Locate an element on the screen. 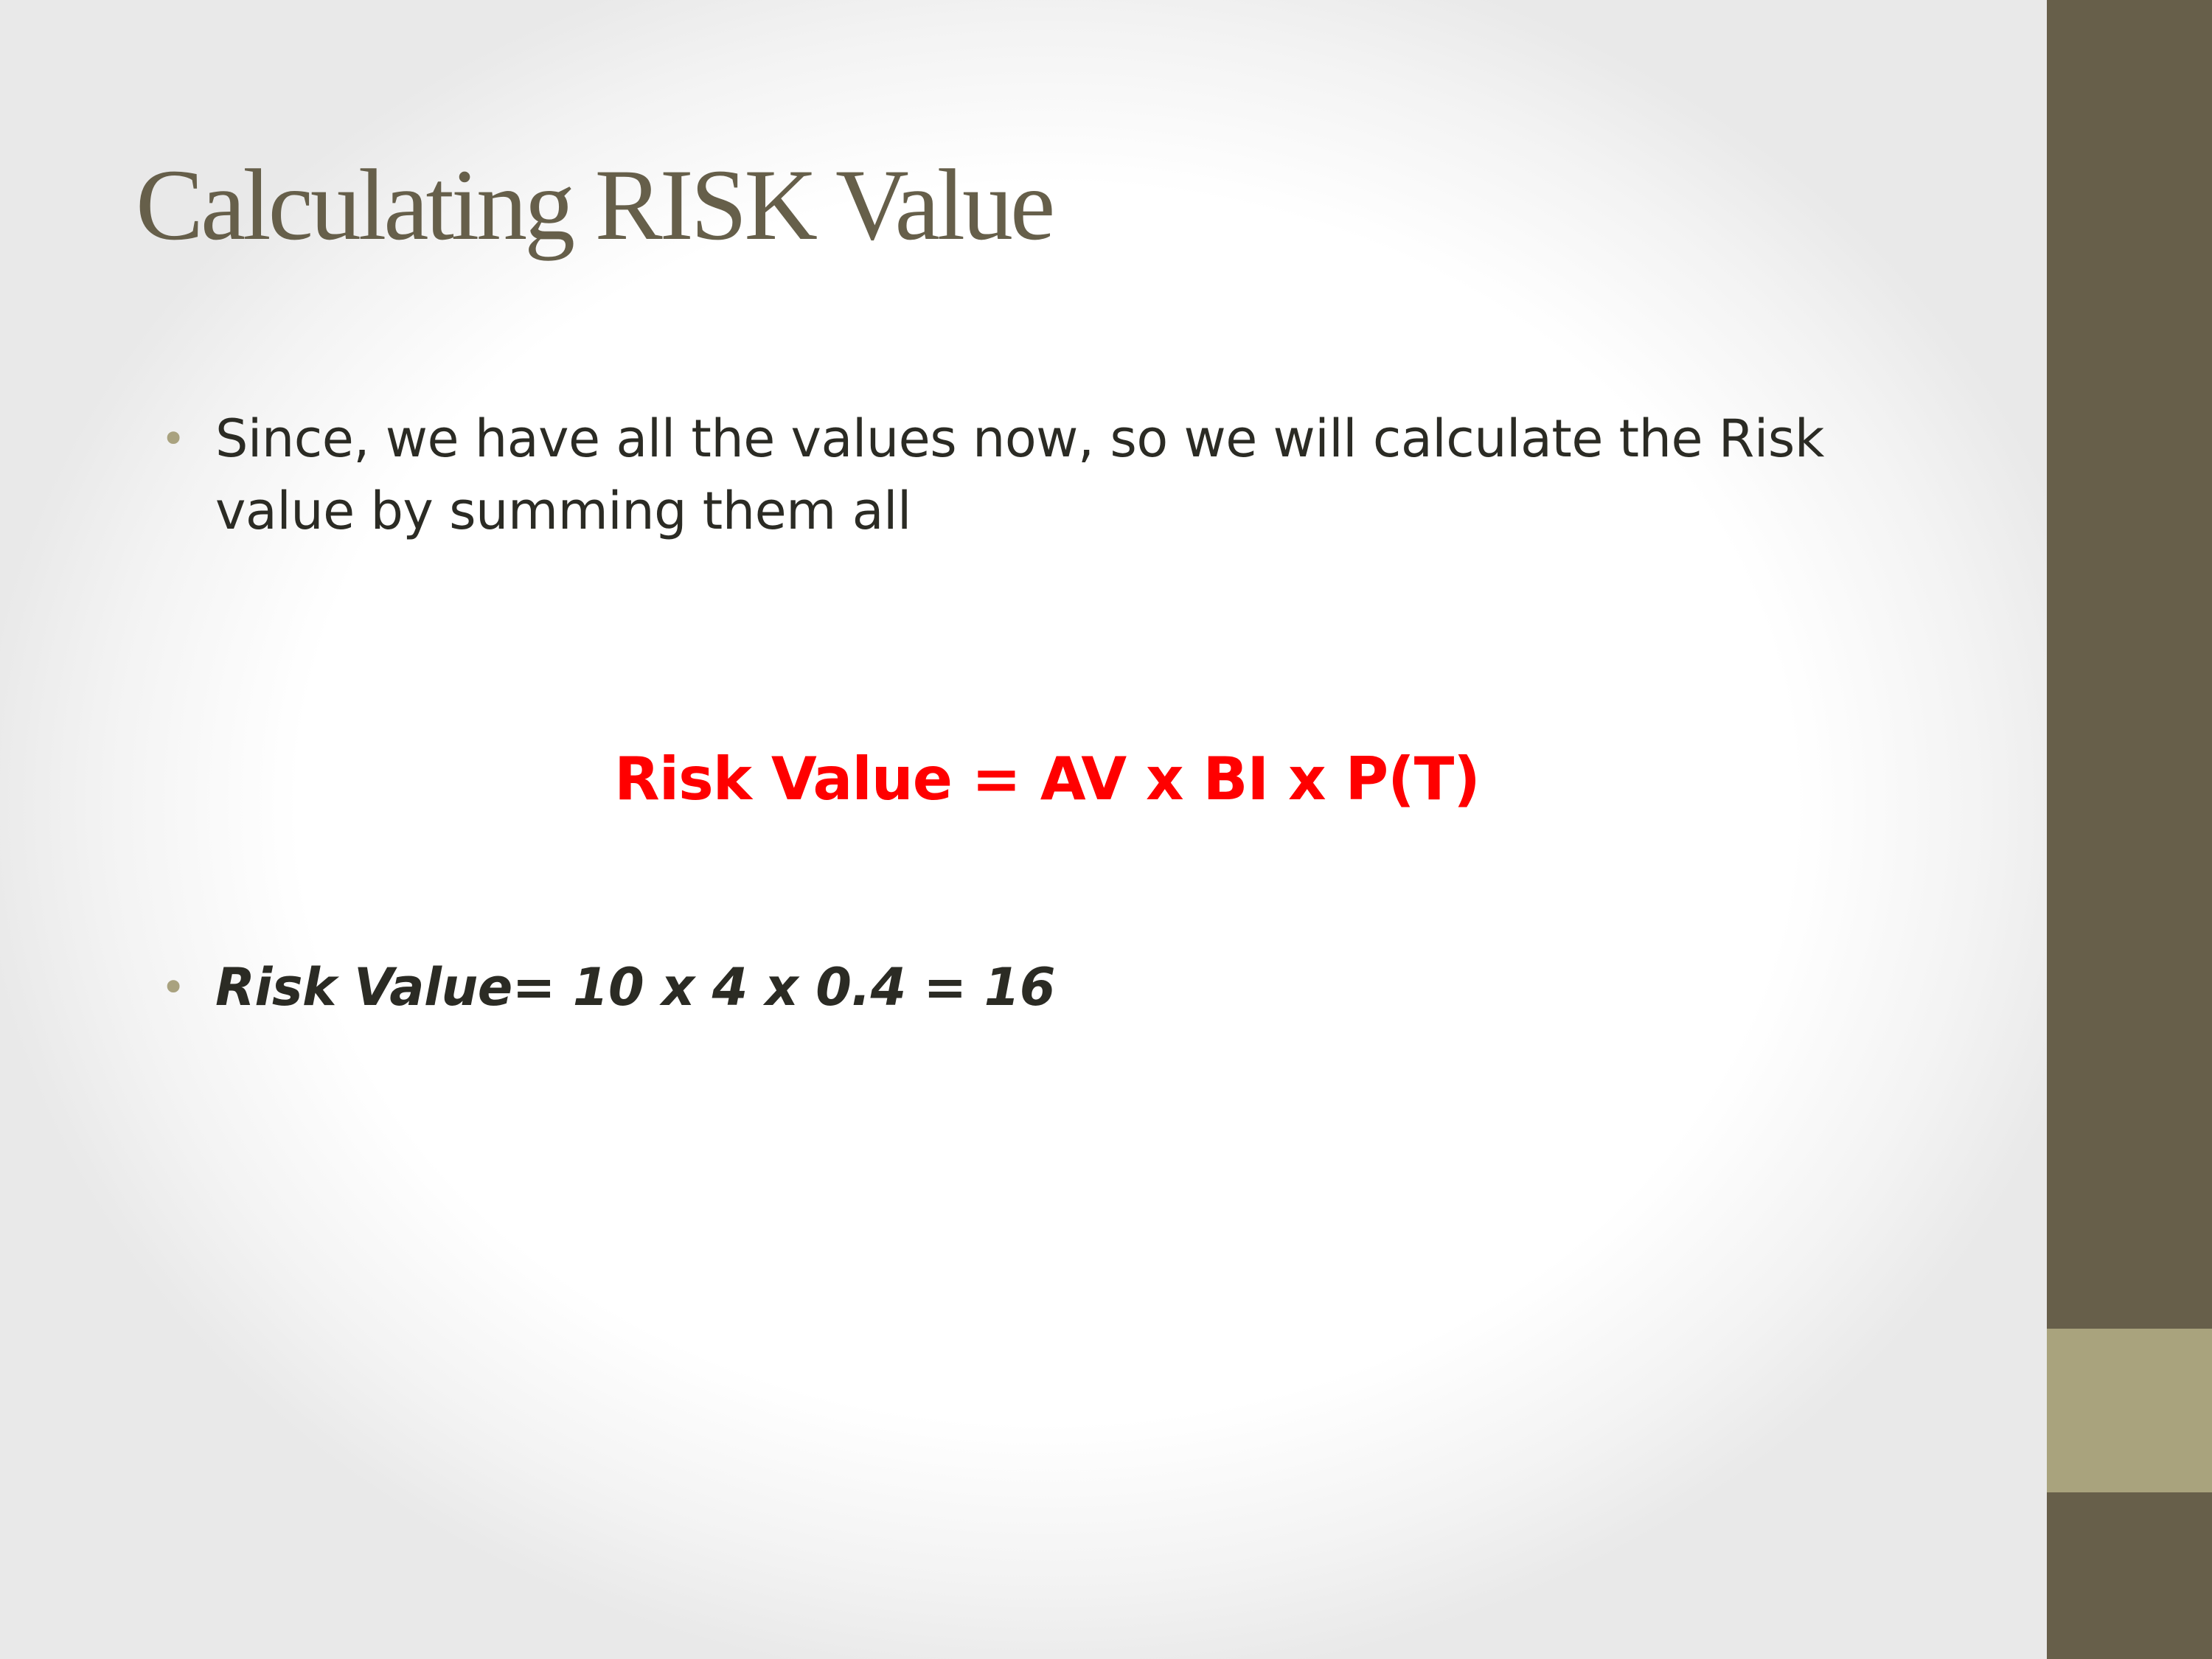 The height and width of the screenshot is (1659, 2212). risk-formula: Risk Value = AV x BI x P(T) is located at coordinates (1047, 779).